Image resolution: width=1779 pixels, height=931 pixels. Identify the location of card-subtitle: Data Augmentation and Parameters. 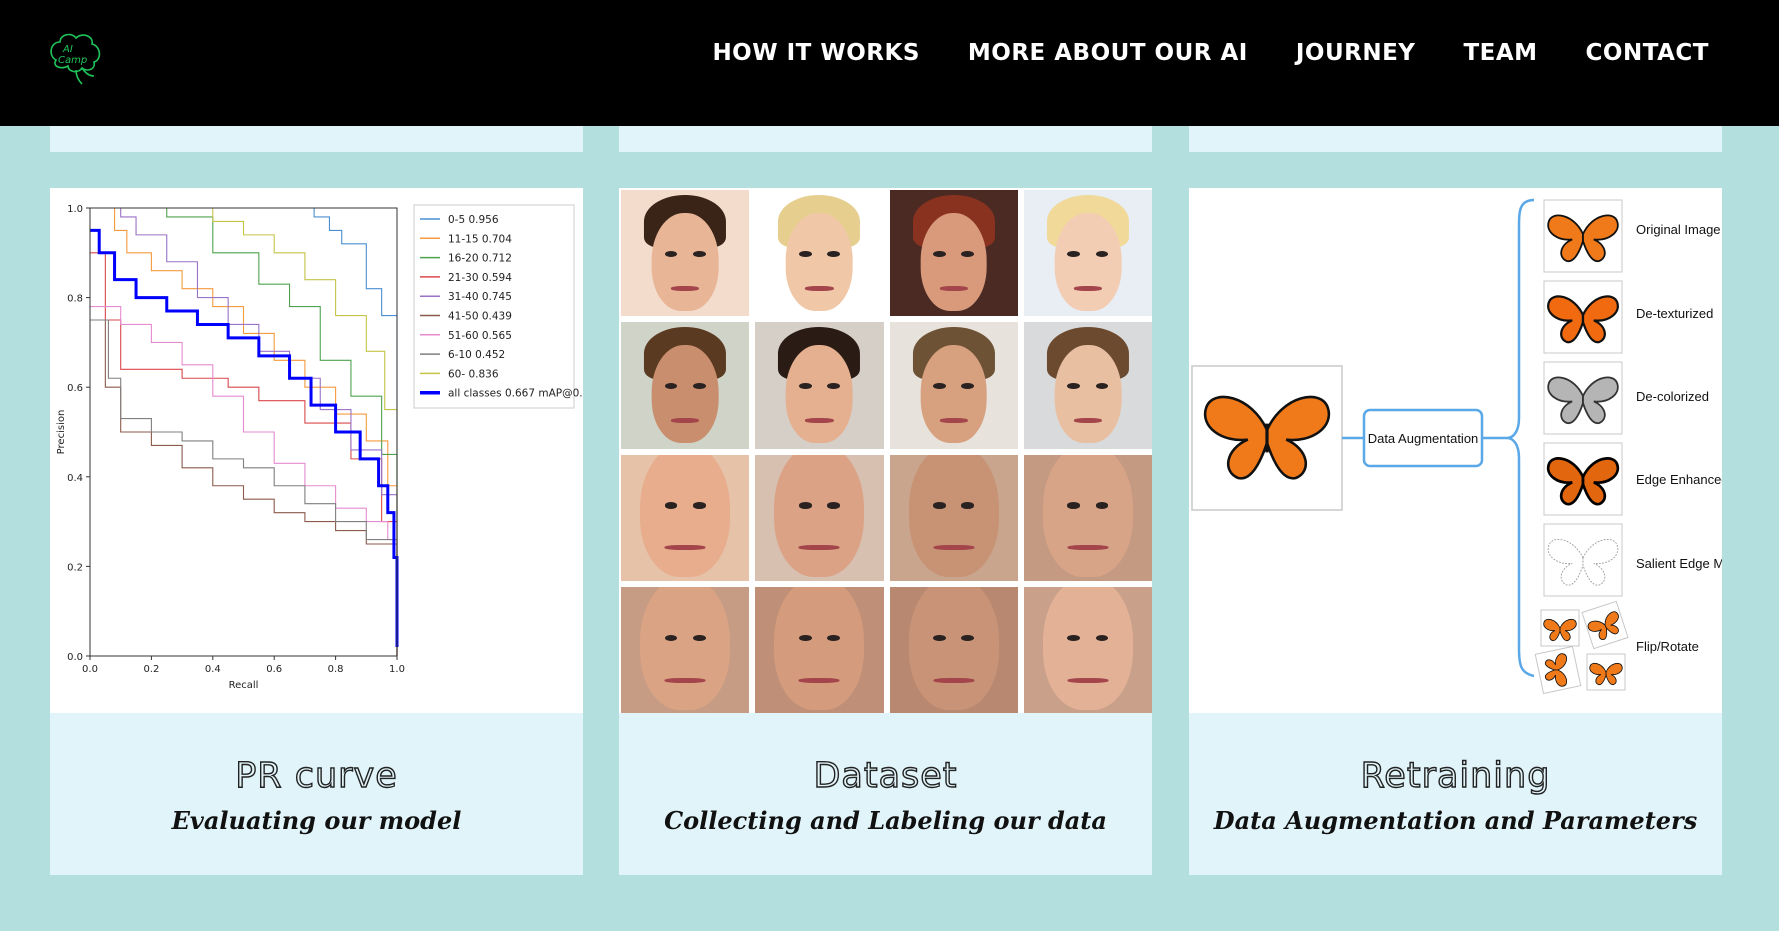
(1455, 820).